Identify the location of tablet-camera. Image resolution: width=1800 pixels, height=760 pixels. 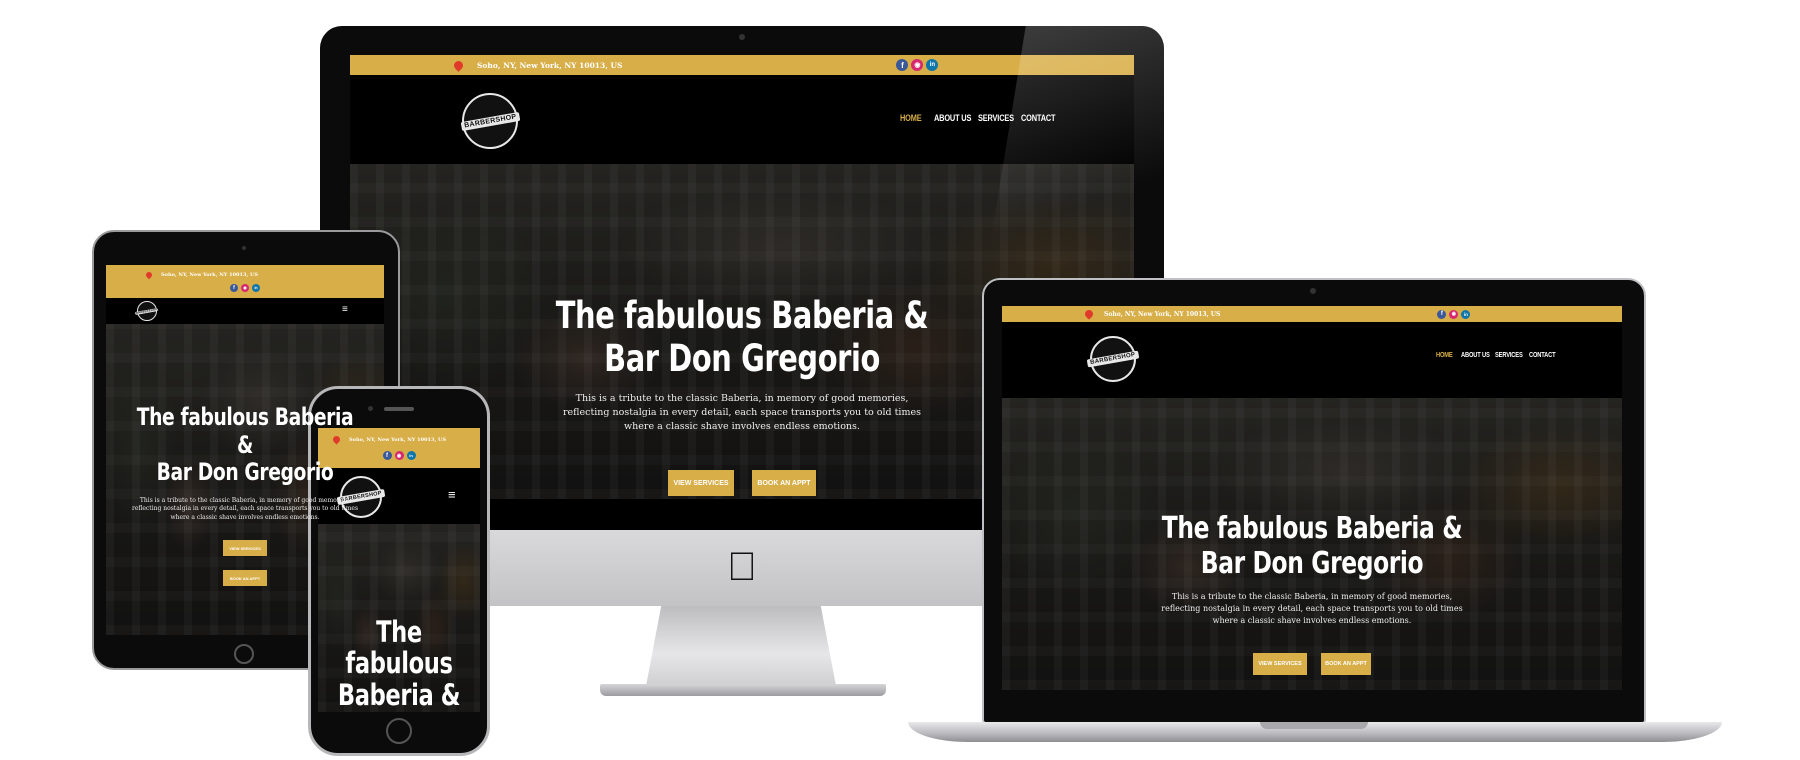
(244, 248).